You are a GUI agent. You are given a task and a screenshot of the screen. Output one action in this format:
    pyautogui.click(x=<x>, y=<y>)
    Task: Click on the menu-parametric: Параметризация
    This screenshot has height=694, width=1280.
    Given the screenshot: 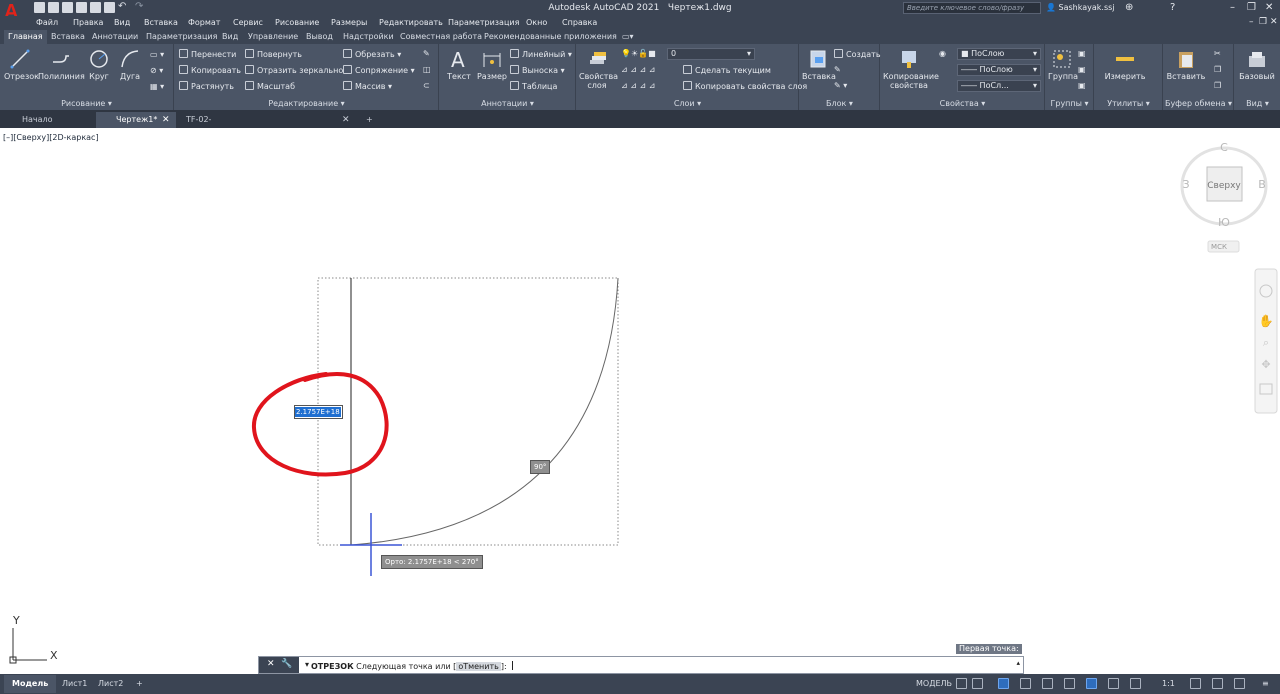 What is the action you would take?
    pyautogui.click(x=483, y=22)
    